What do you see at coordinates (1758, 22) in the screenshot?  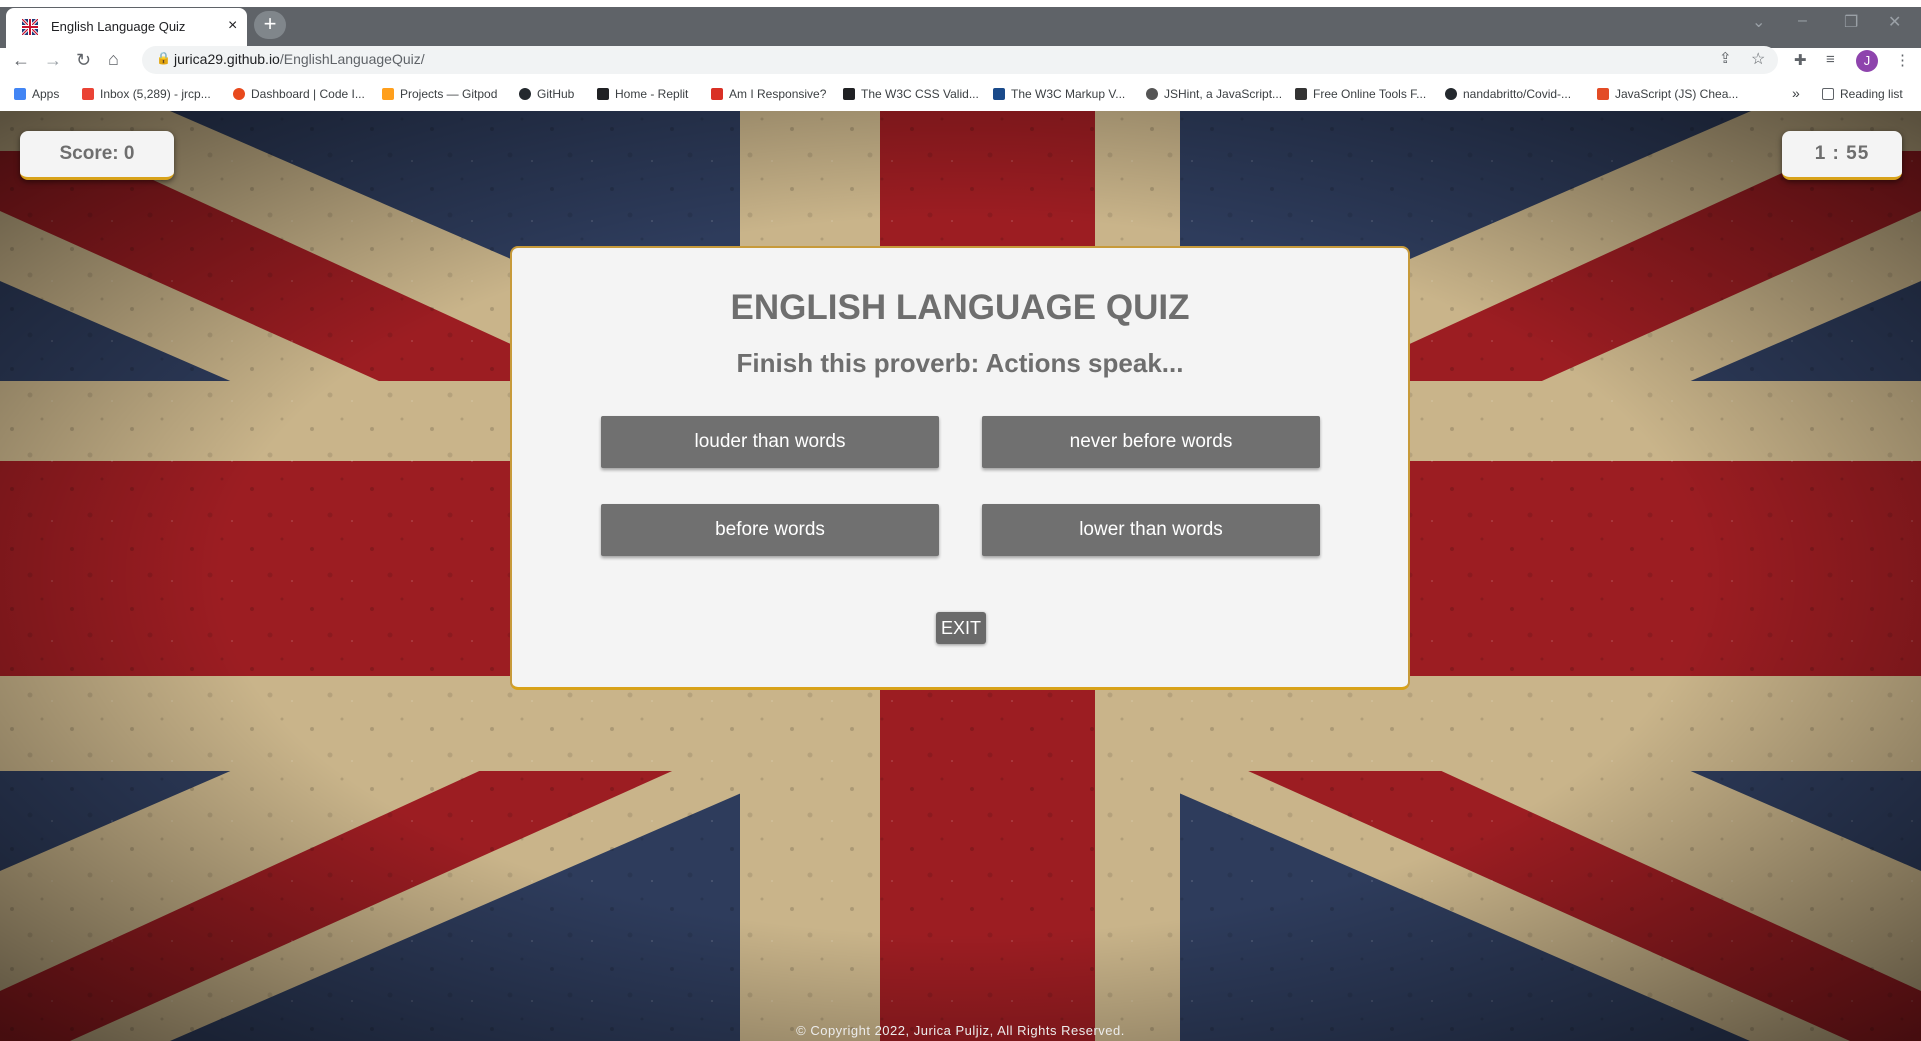 I see `tab-search-icon: ⌄` at bounding box center [1758, 22].